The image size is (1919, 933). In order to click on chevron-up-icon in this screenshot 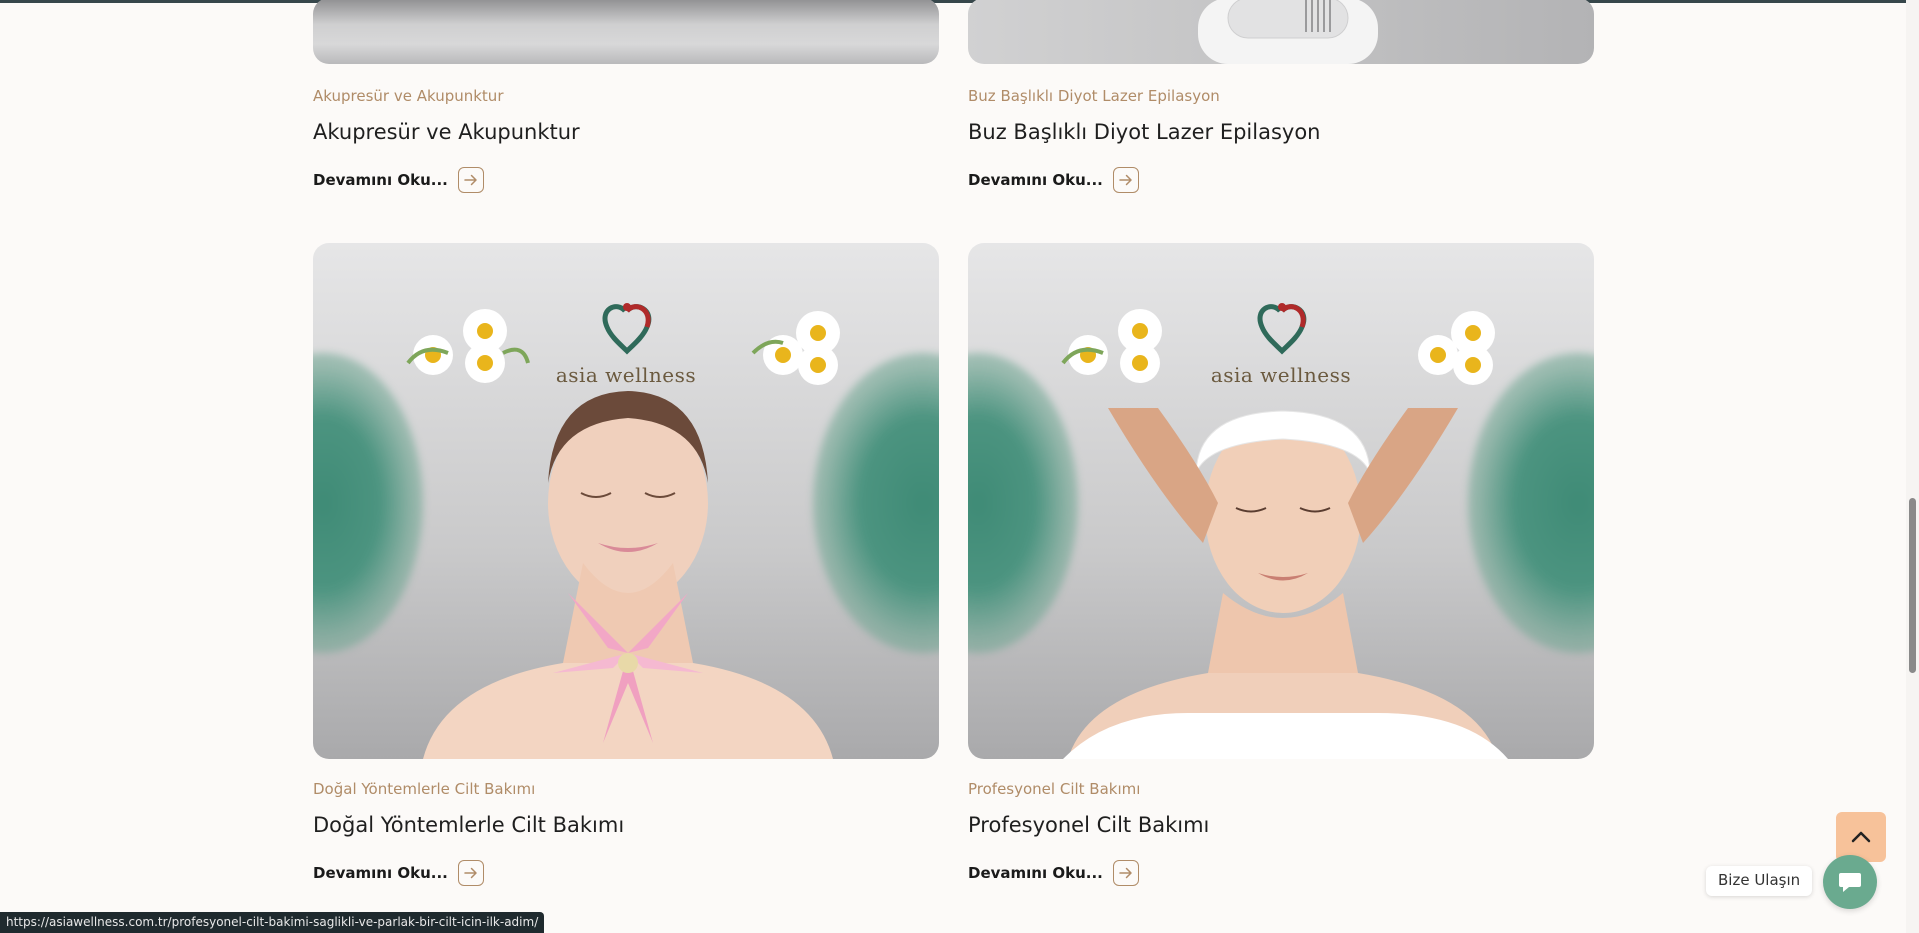, I will do `click(1861, 837)`.